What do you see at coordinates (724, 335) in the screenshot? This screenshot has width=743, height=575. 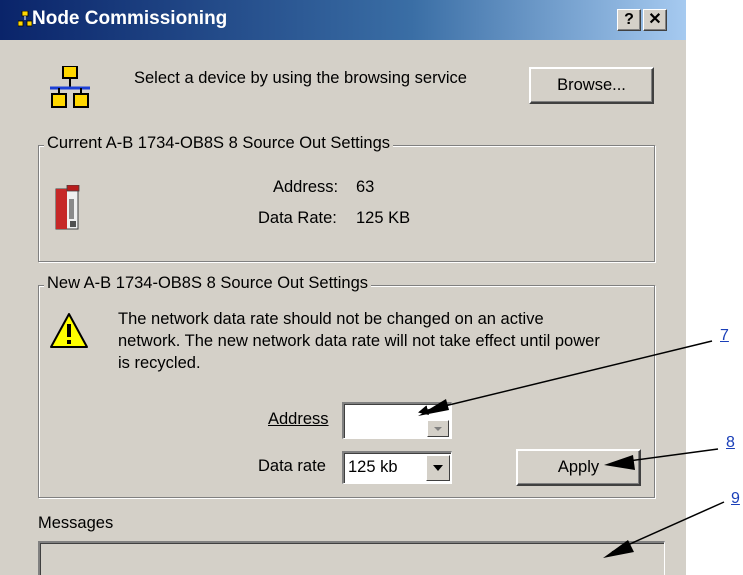 I see `callout-7: 7` at bounding box center [724, 335].